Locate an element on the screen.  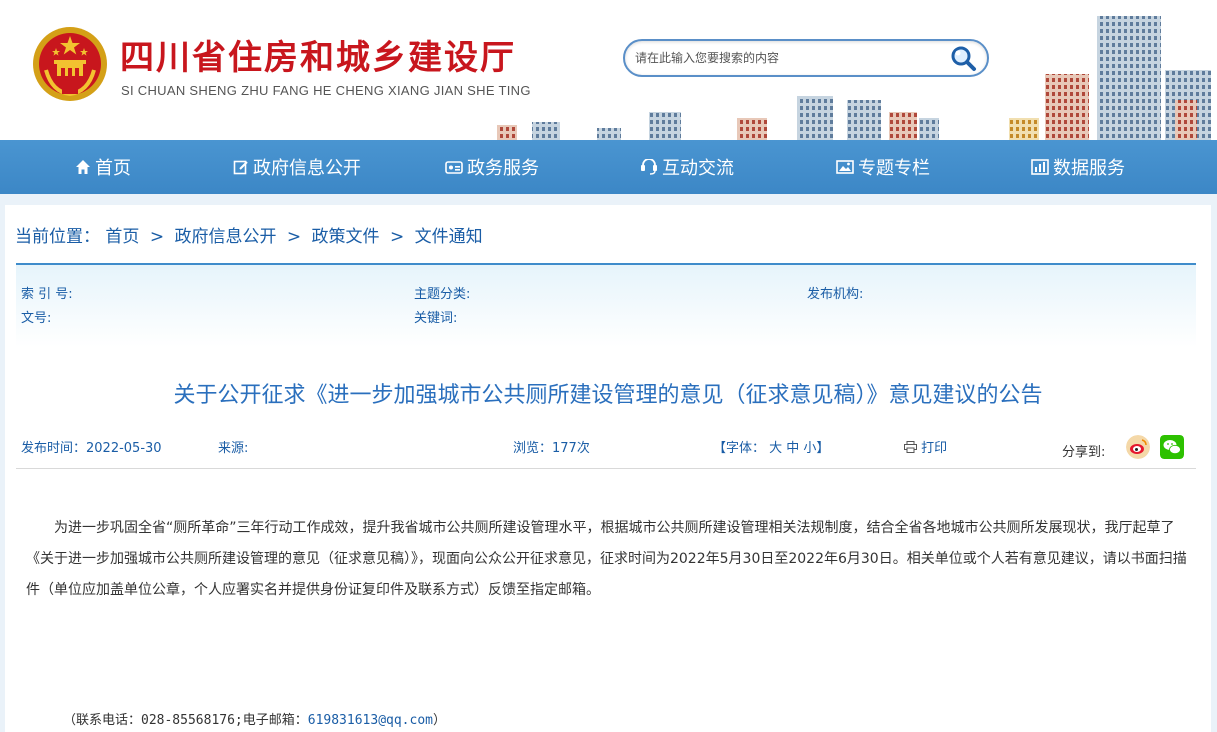
nav-item-data: 数据服务 is located at coordinates (1078, 167).